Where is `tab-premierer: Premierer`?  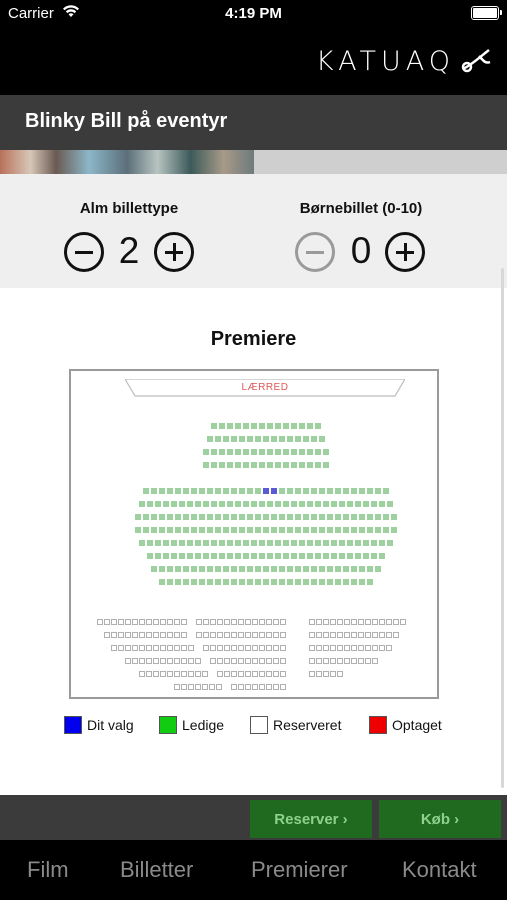
tab-premierer: Premierer is located at coordinates (299, 870).